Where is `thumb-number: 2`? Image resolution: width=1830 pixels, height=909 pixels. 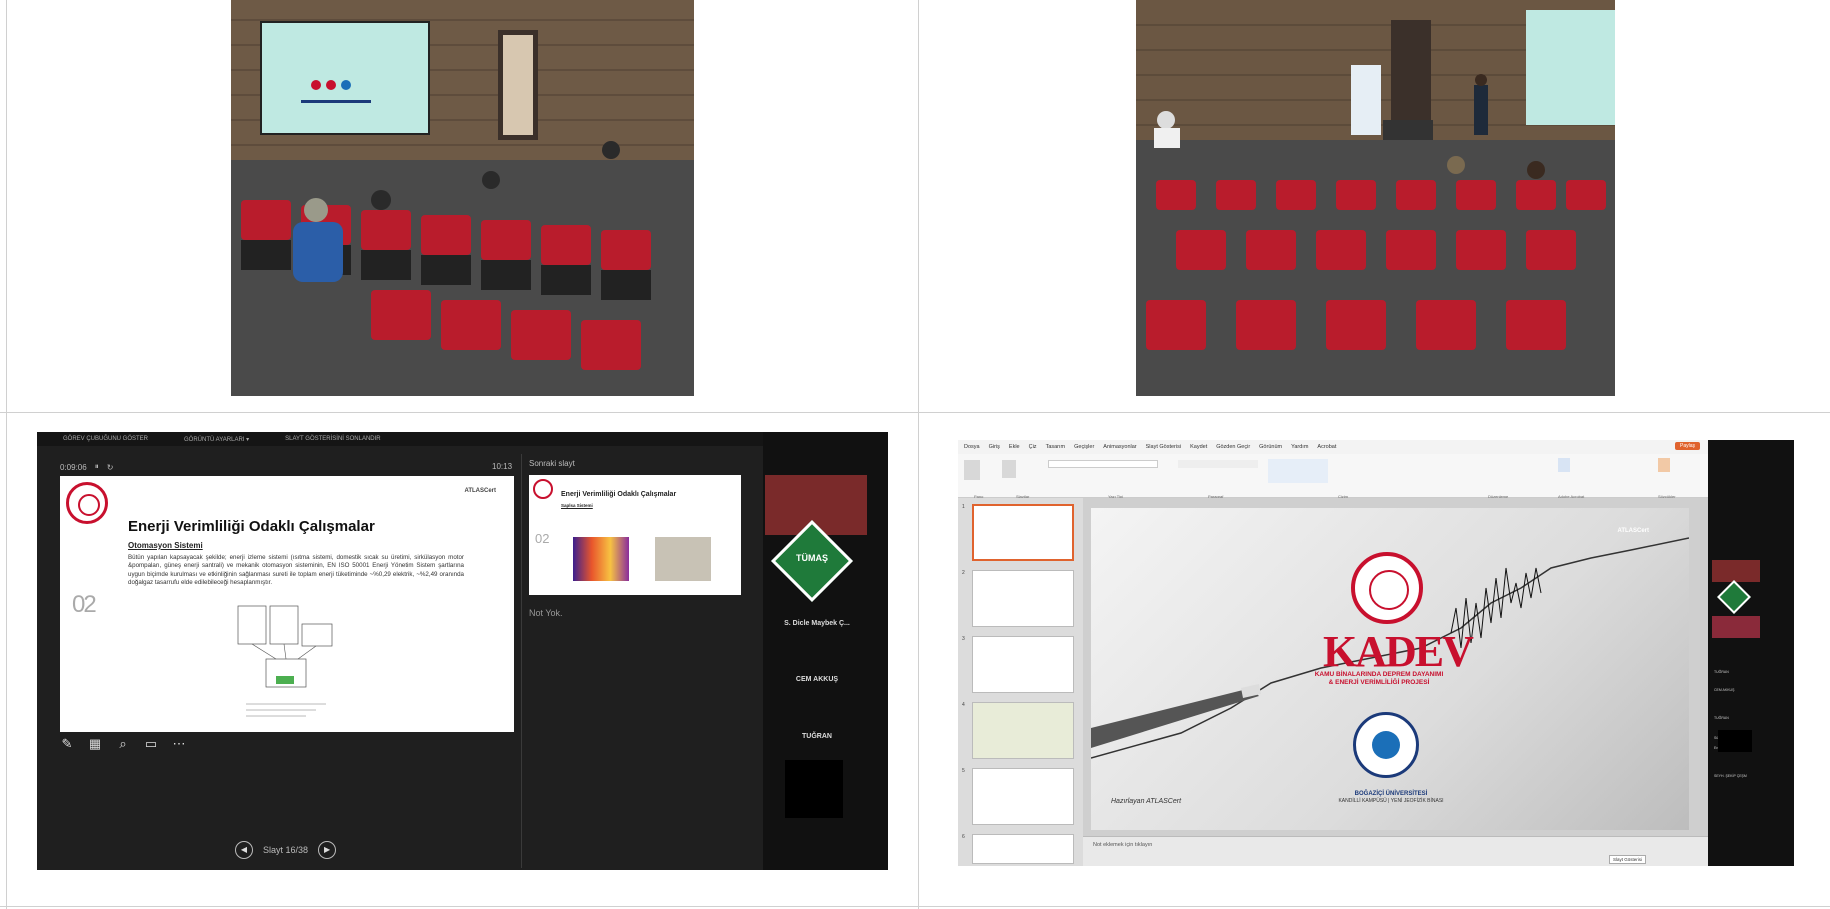 thumb-number: 2 is located at coordinates (963, 573).